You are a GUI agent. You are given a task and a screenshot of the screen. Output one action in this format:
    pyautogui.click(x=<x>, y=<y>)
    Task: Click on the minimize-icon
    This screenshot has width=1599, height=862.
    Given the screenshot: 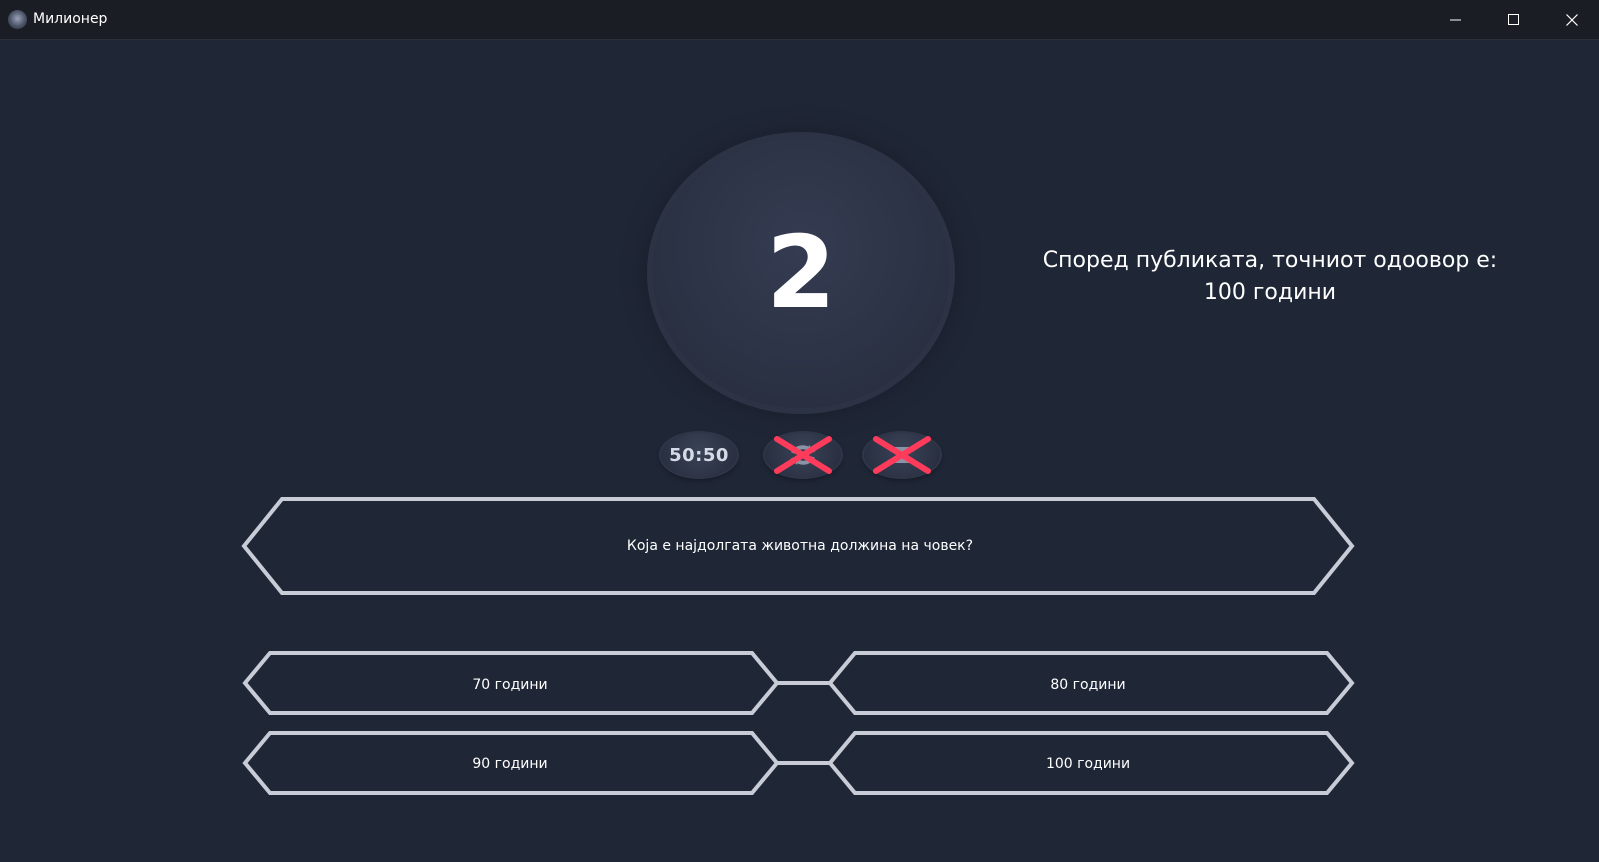 What is the action you would take?
    pyautogui.click(x=1455, y=20)
    